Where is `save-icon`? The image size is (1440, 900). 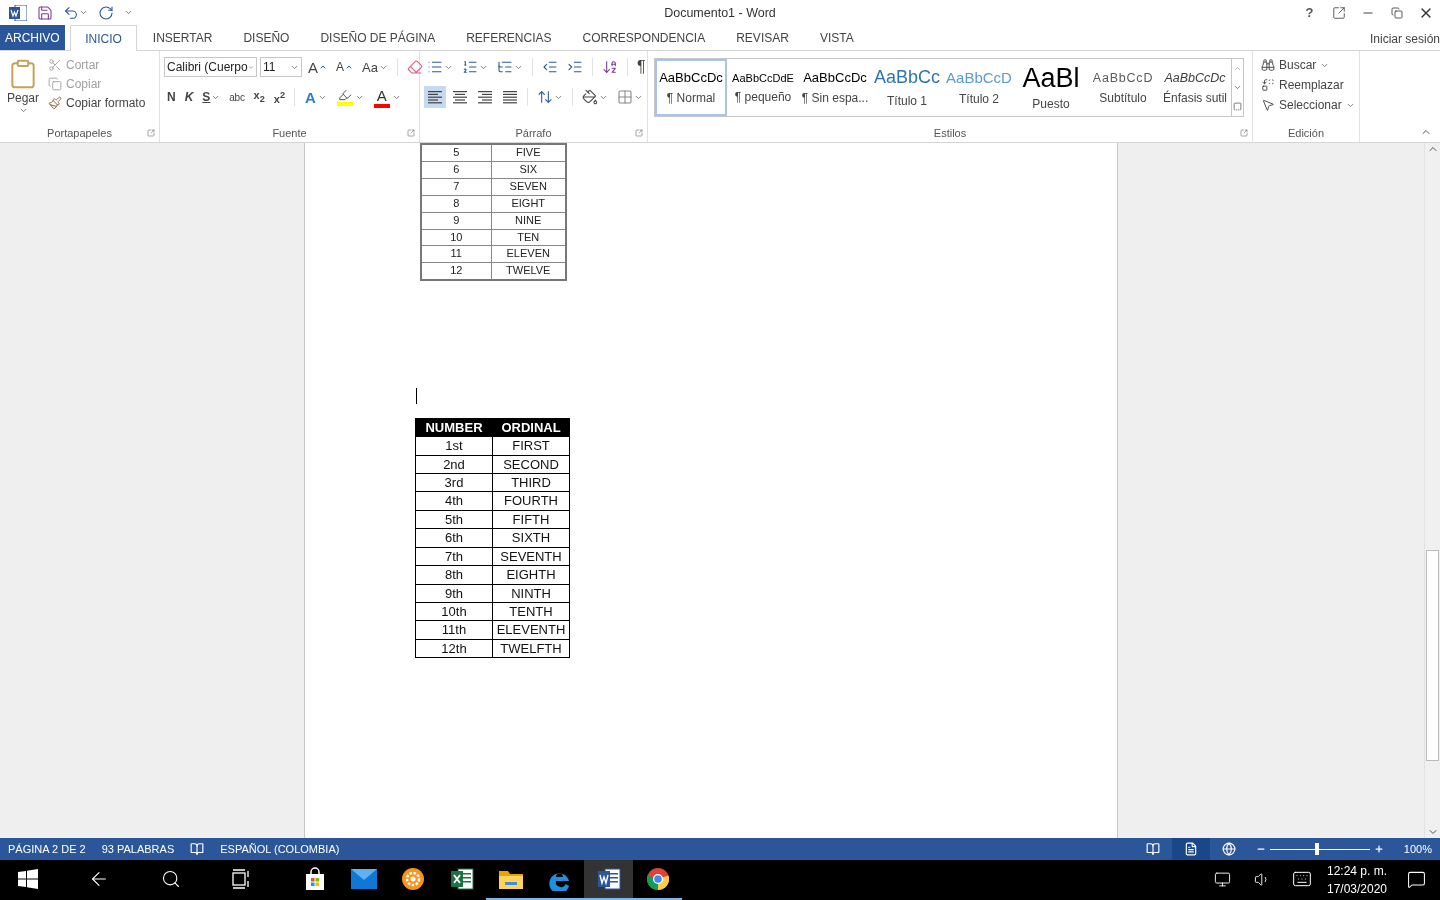 save-icon is located at coordinates (45, 12).